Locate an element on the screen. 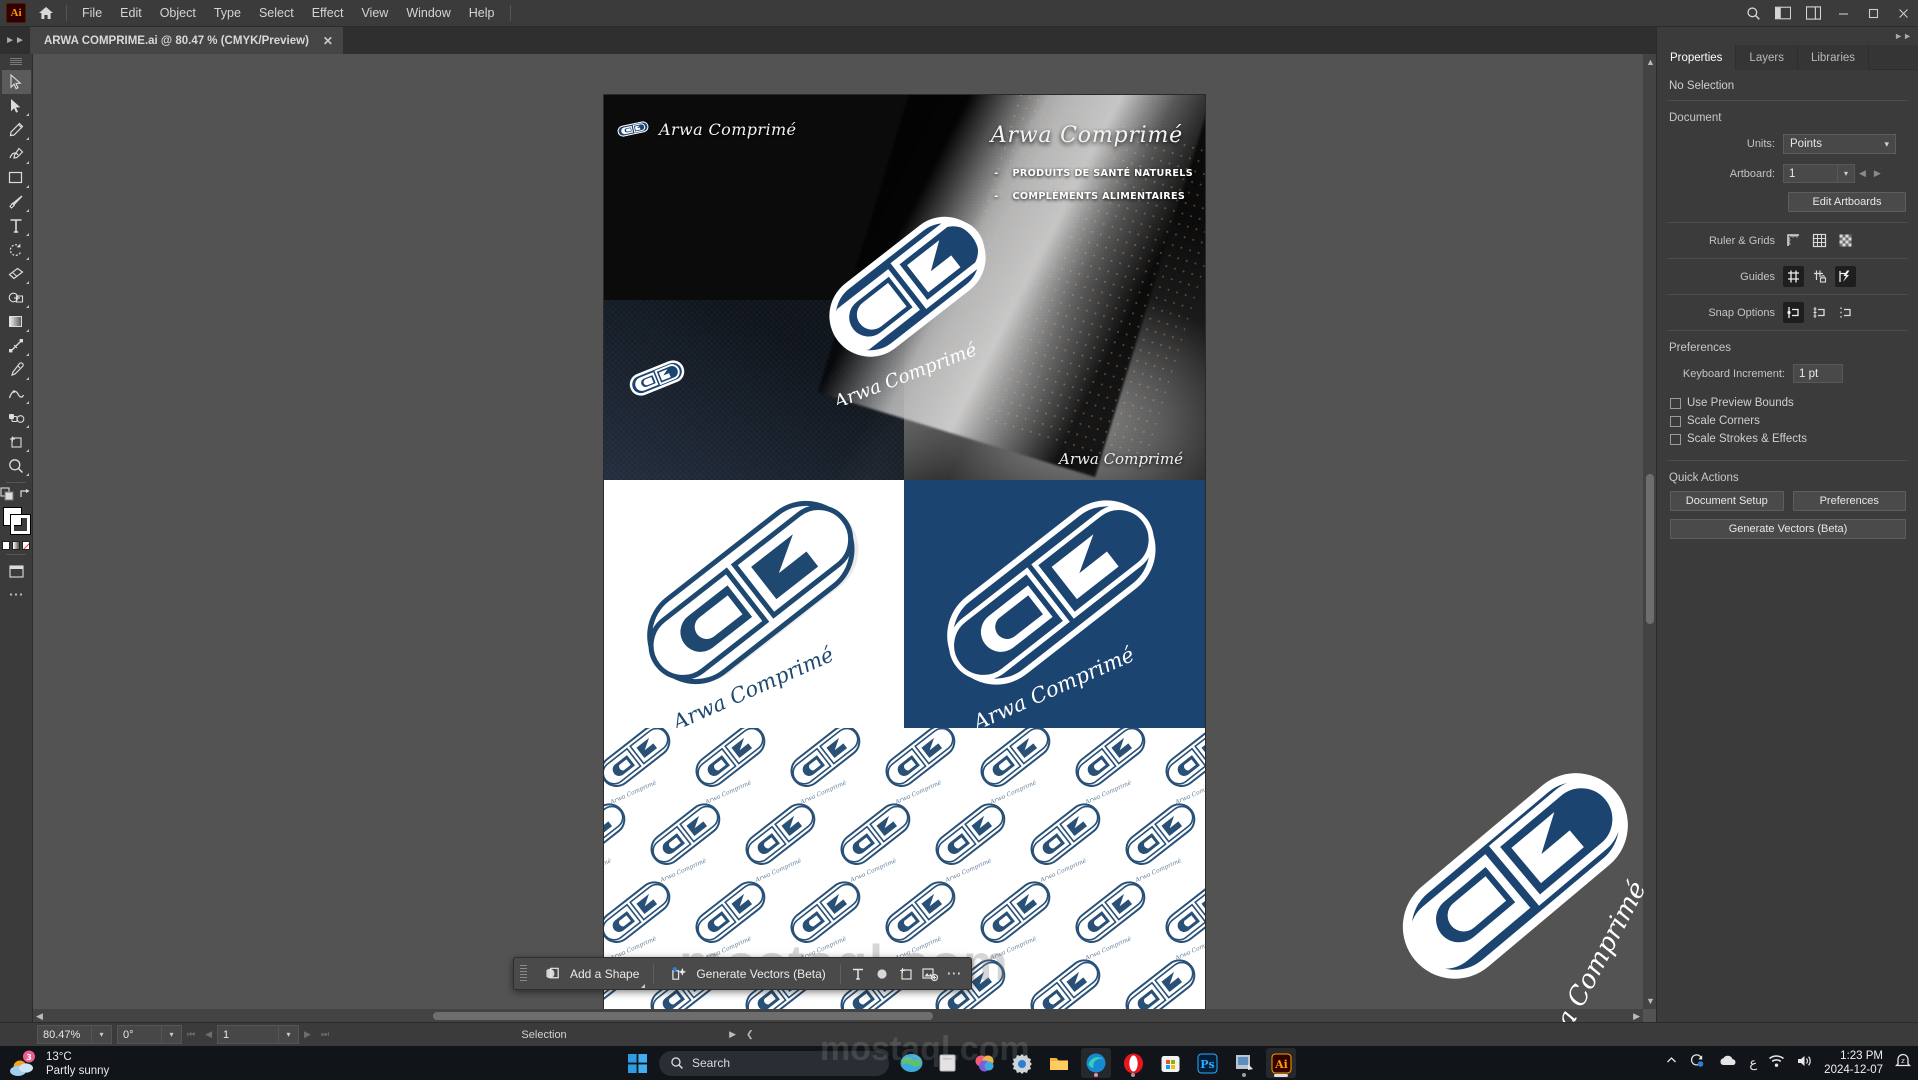  weather-widget: 3 13°C Partly sunny is located at coordinates (58, 1064).